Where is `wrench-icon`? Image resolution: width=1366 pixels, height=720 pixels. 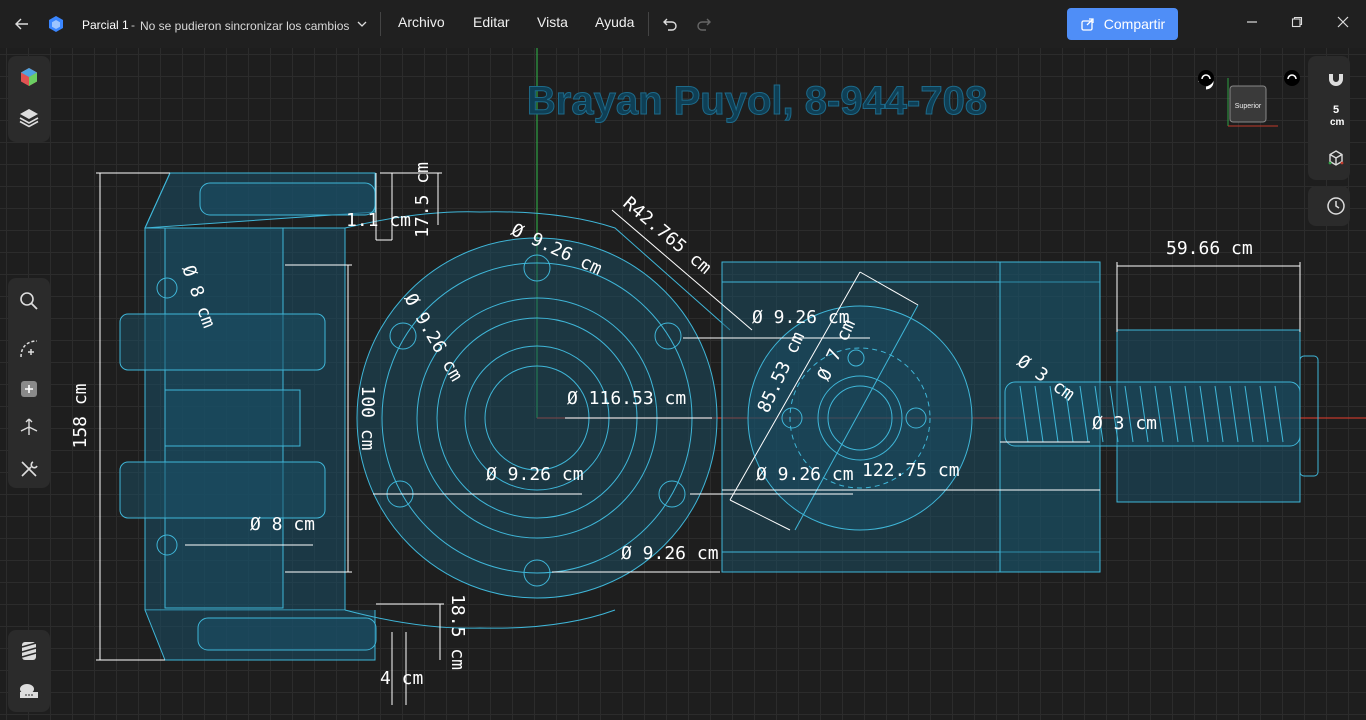 wrench-icon is located at coordinates (29, 469).